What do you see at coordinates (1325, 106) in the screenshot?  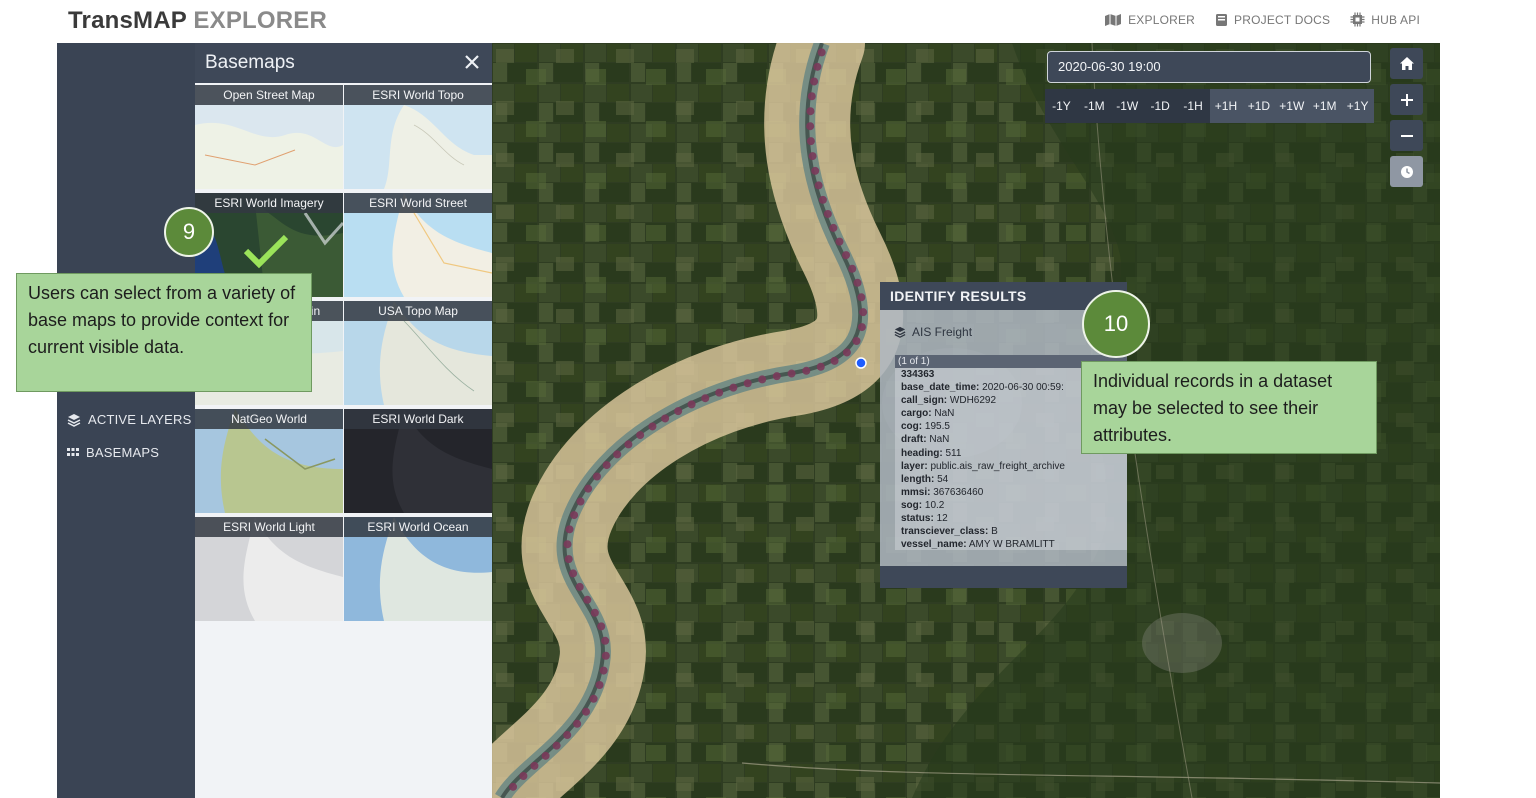 I see `step-forward-button: +1M` at bounding box center [1325, 106].